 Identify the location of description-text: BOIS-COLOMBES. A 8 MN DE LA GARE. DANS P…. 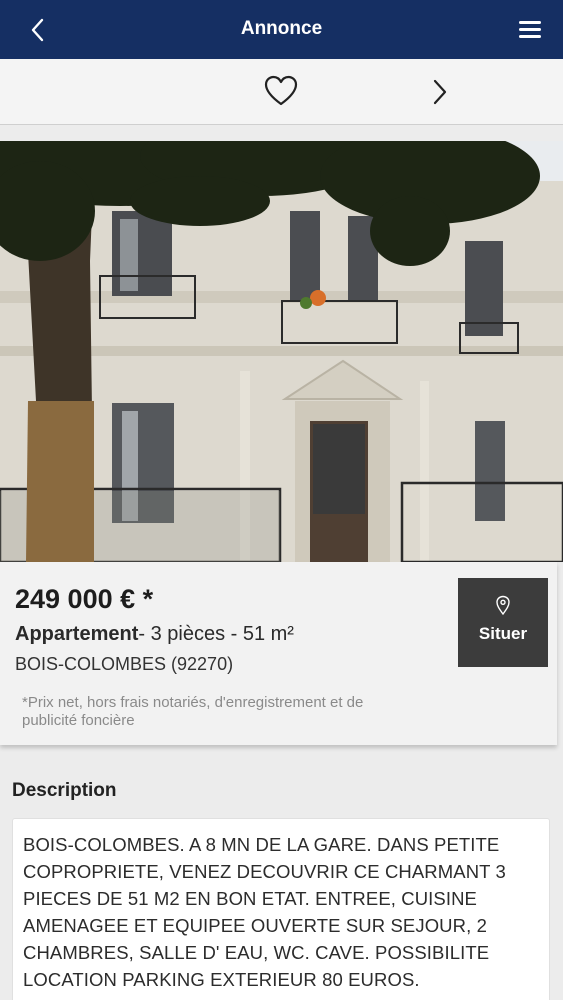
(264, 912).